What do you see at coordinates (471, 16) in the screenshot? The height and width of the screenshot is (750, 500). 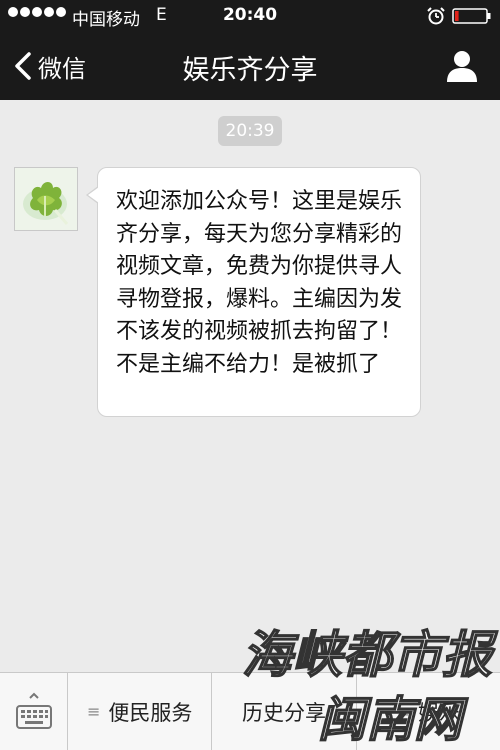 I see `battery-icon` at bounding box center [471, 16].